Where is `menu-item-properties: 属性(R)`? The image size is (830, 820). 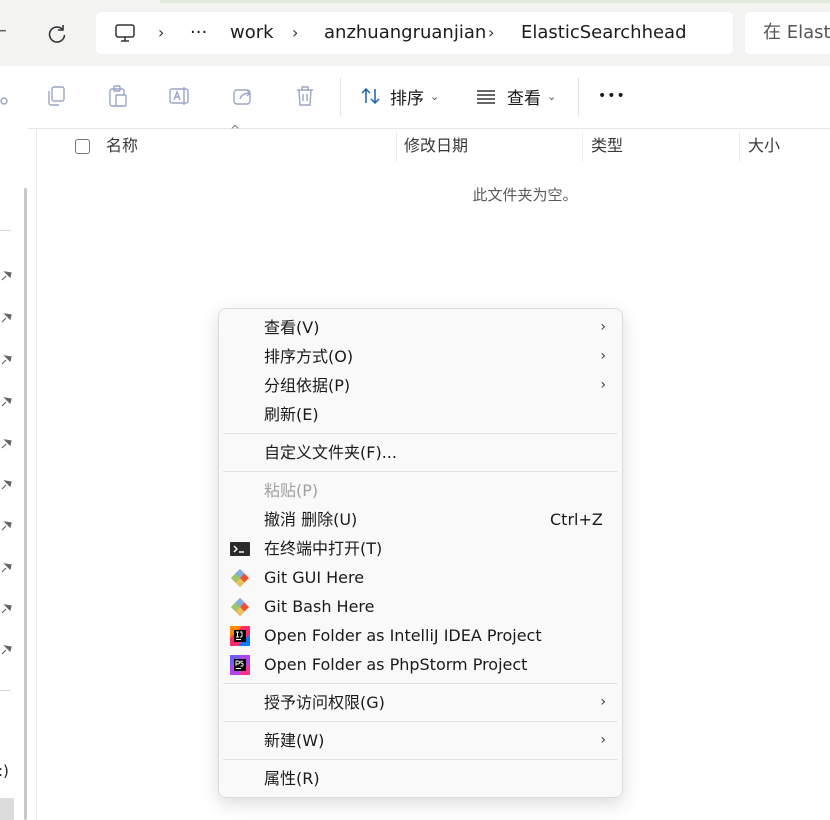 menu-item-properties: 属性(R) is located at coordinates (420, 778).